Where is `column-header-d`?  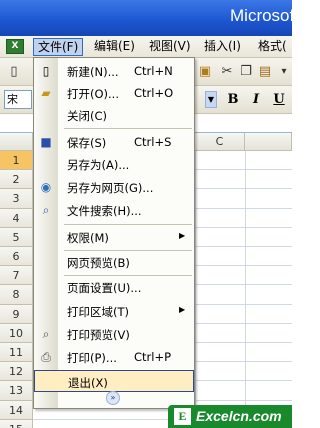 column-header-d is located at coordinates (268, 142).